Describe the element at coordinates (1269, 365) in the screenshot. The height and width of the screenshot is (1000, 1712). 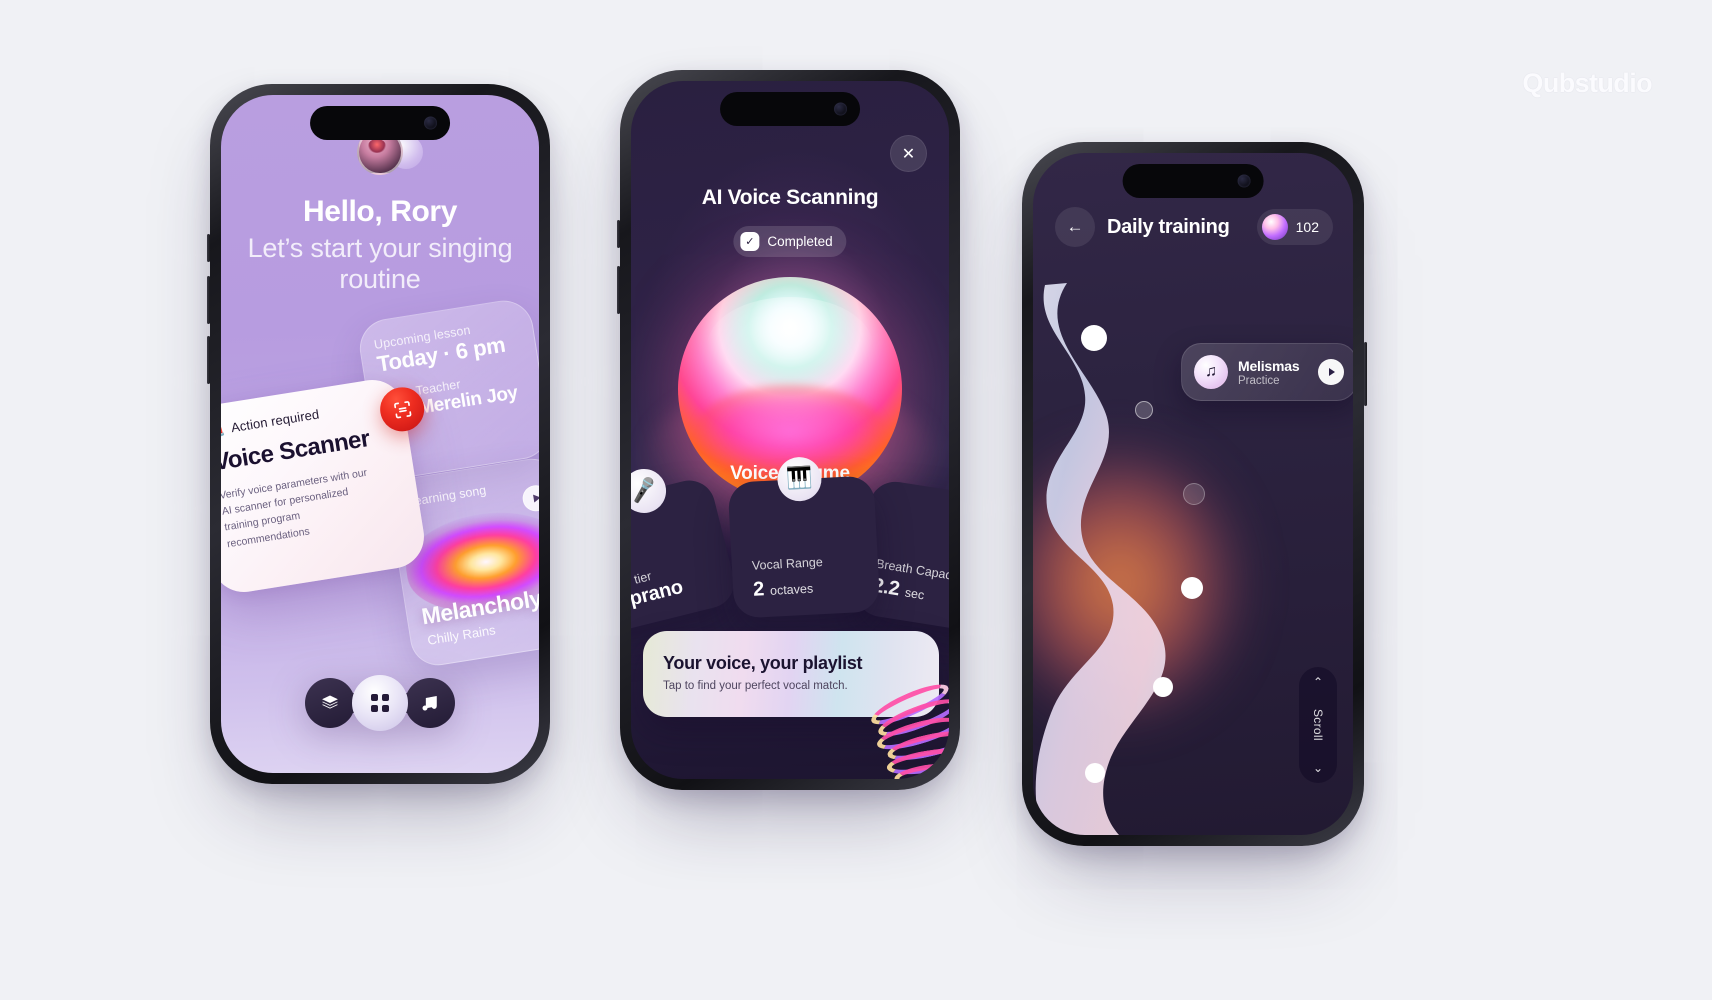
I see `lesson-title: Melismas` at that location.